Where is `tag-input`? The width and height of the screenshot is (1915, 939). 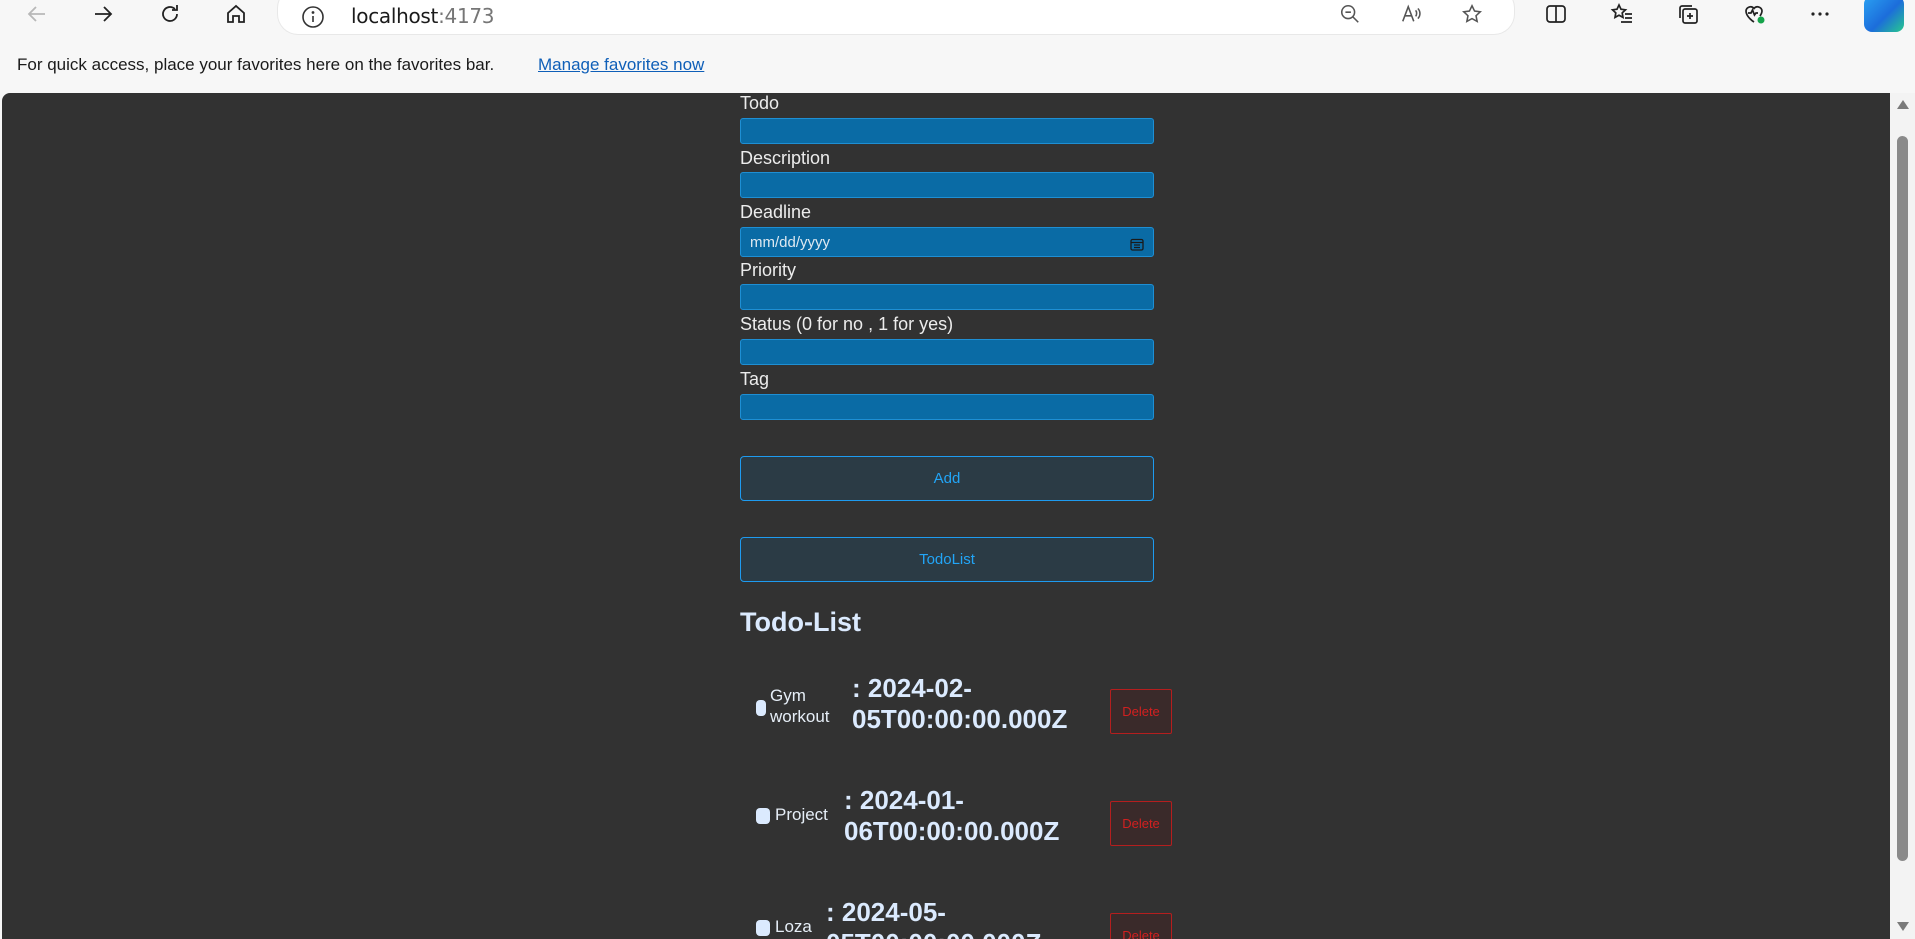 tag-input is located at coordinates (947, 407).